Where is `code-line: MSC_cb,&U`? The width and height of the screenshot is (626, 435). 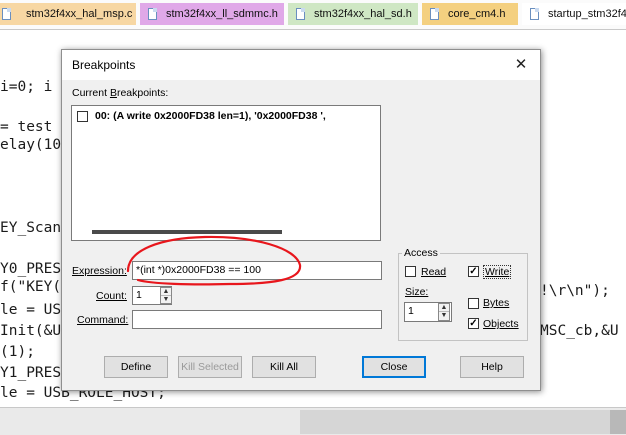 code-line: MSC_cb,&U is located at coordinates (579, 331).